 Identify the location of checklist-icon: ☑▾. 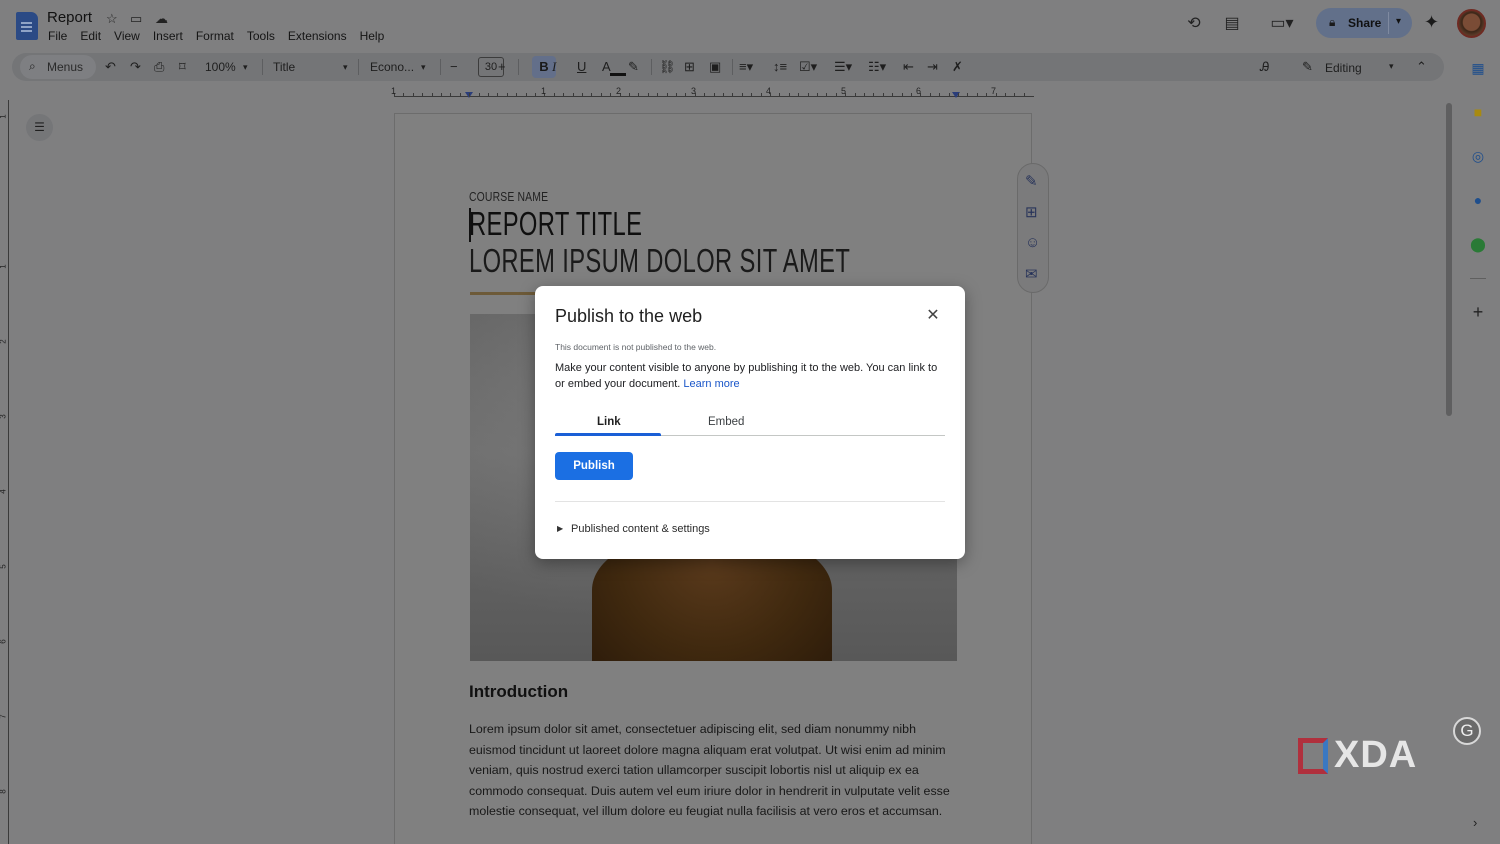
(808, 67).